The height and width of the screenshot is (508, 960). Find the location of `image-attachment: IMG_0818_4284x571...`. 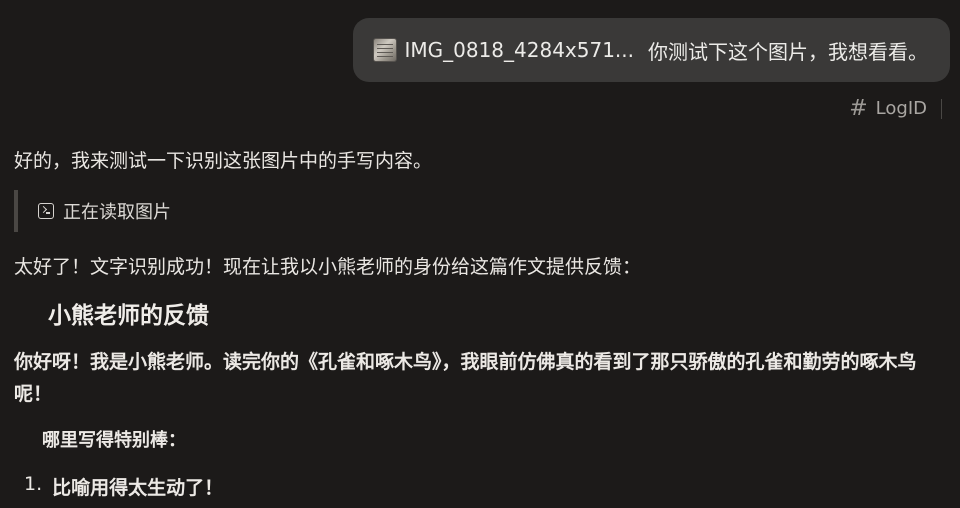

image-attachment: IMG_0818_4284x571... is located at coordinates (503, 50).